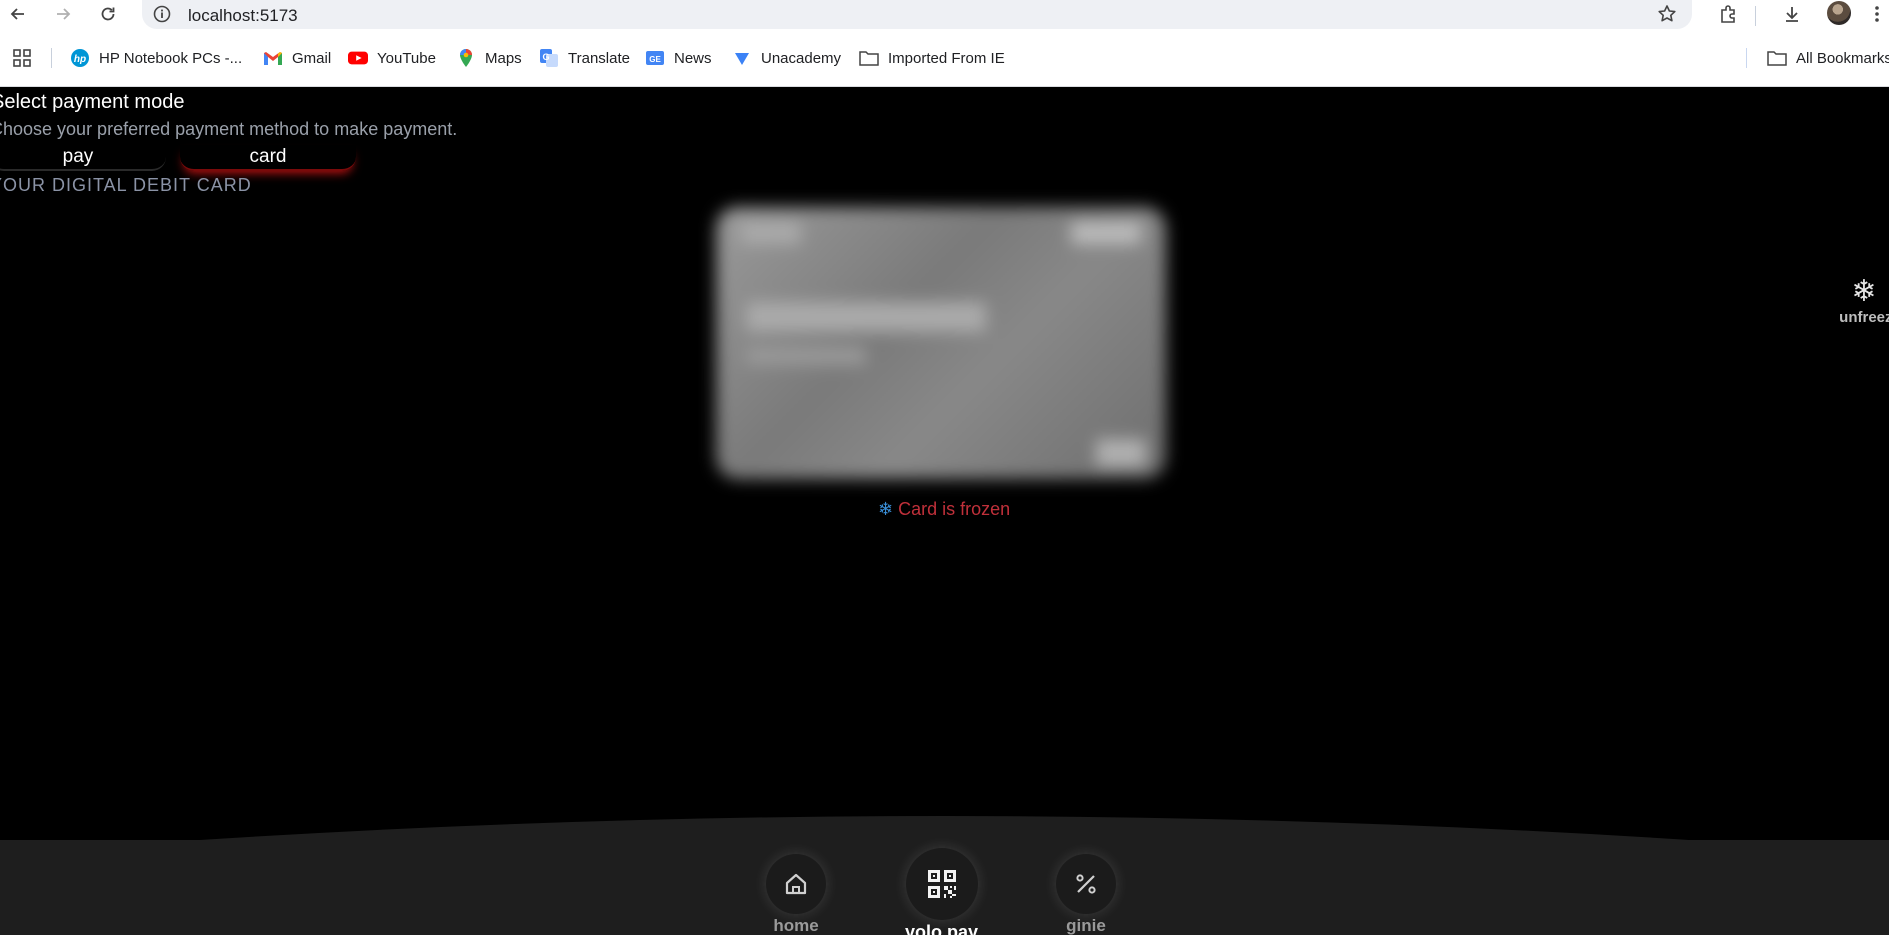  Describe the element at coordinates (108, 14) in the screenshot. I see `reload-icon` at that location.